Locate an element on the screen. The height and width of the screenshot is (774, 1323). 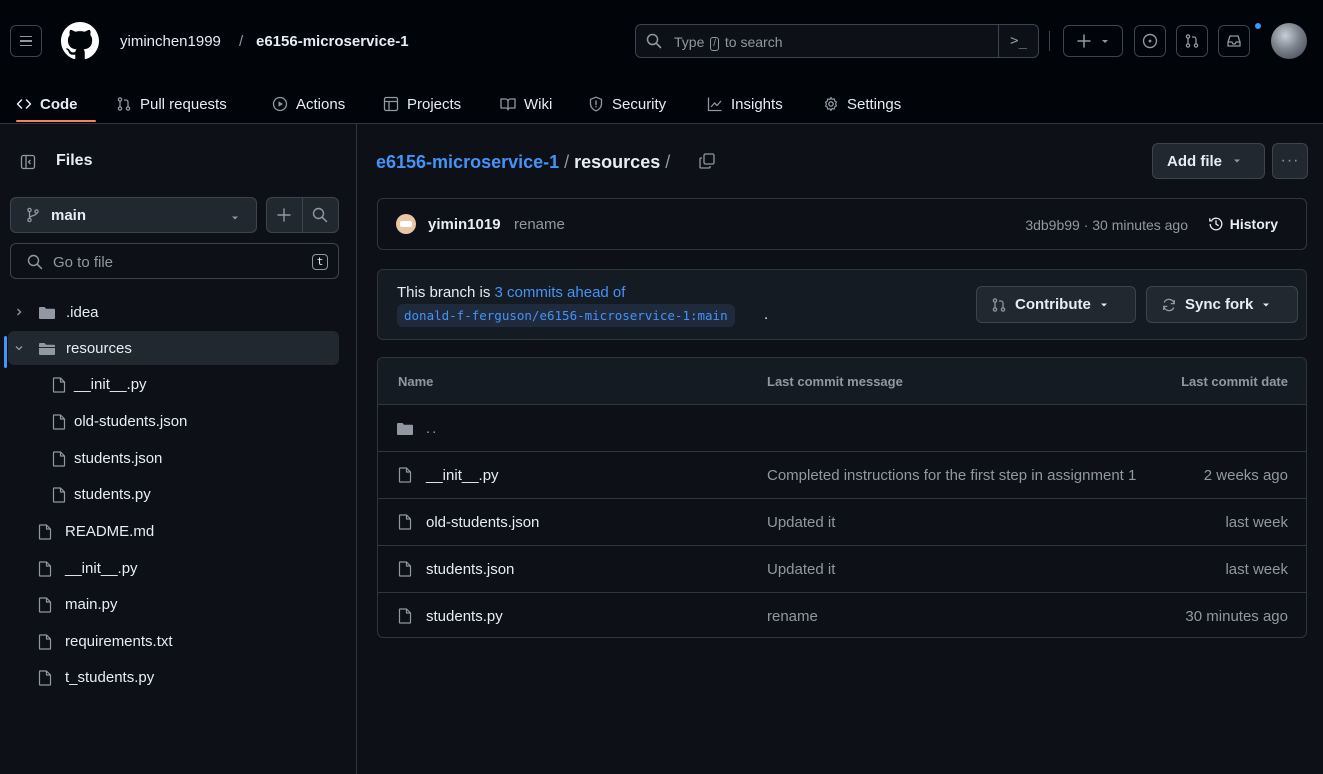
tree-folder-idea: .idea is located at coordinates (173, 312).